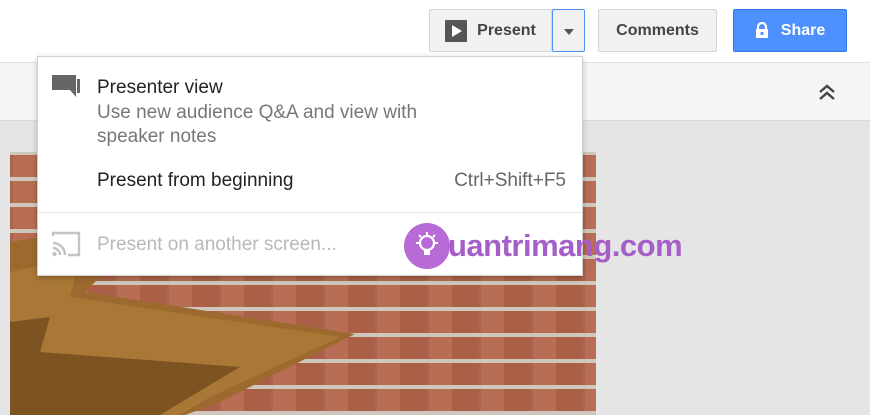 The image size is (870, 415). I want to click on play-icon, so click(456, 30).